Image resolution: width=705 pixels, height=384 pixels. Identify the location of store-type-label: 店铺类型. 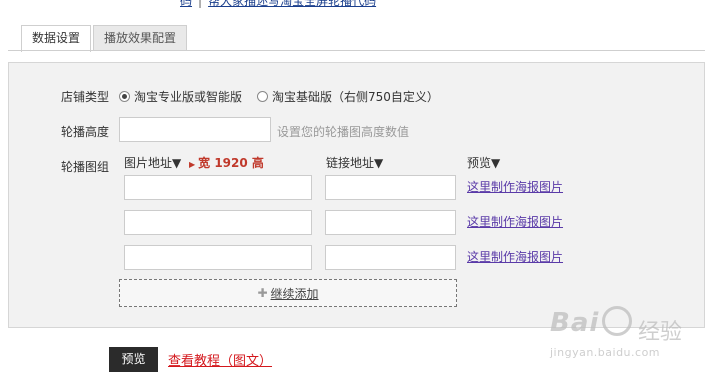
(85, 97).